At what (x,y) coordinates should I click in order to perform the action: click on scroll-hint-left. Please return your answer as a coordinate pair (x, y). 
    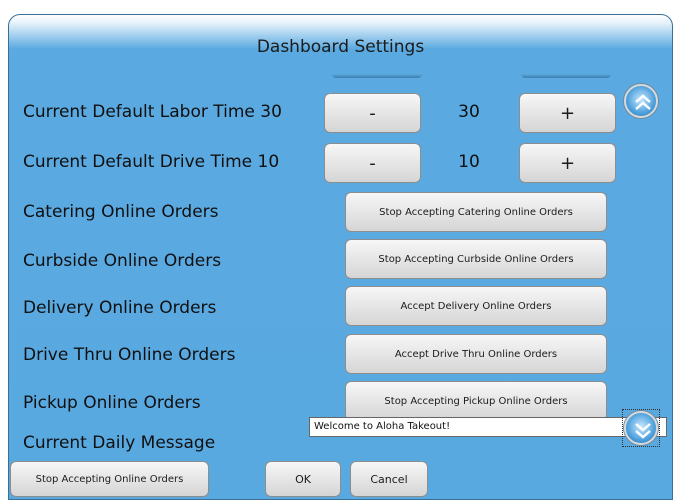
    Looking at the image, I should click on (377, 76).